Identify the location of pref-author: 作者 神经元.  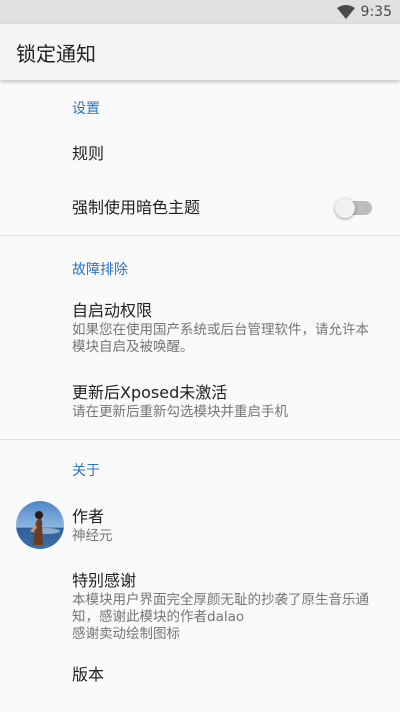
(200, 525).